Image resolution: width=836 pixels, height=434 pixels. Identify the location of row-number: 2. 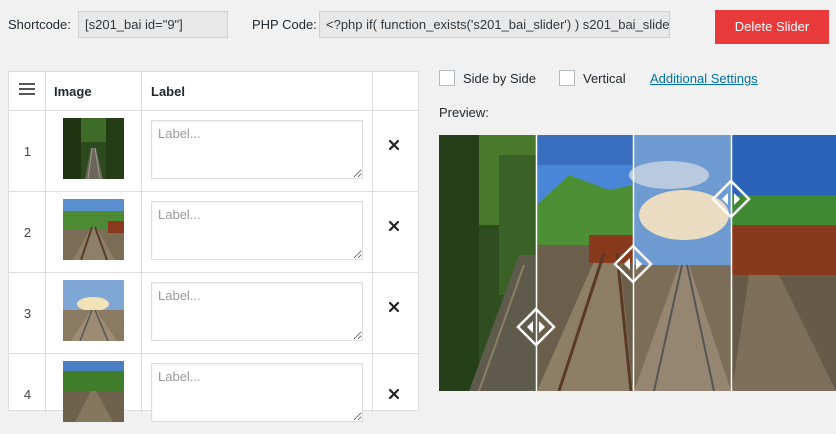
(27, 232).